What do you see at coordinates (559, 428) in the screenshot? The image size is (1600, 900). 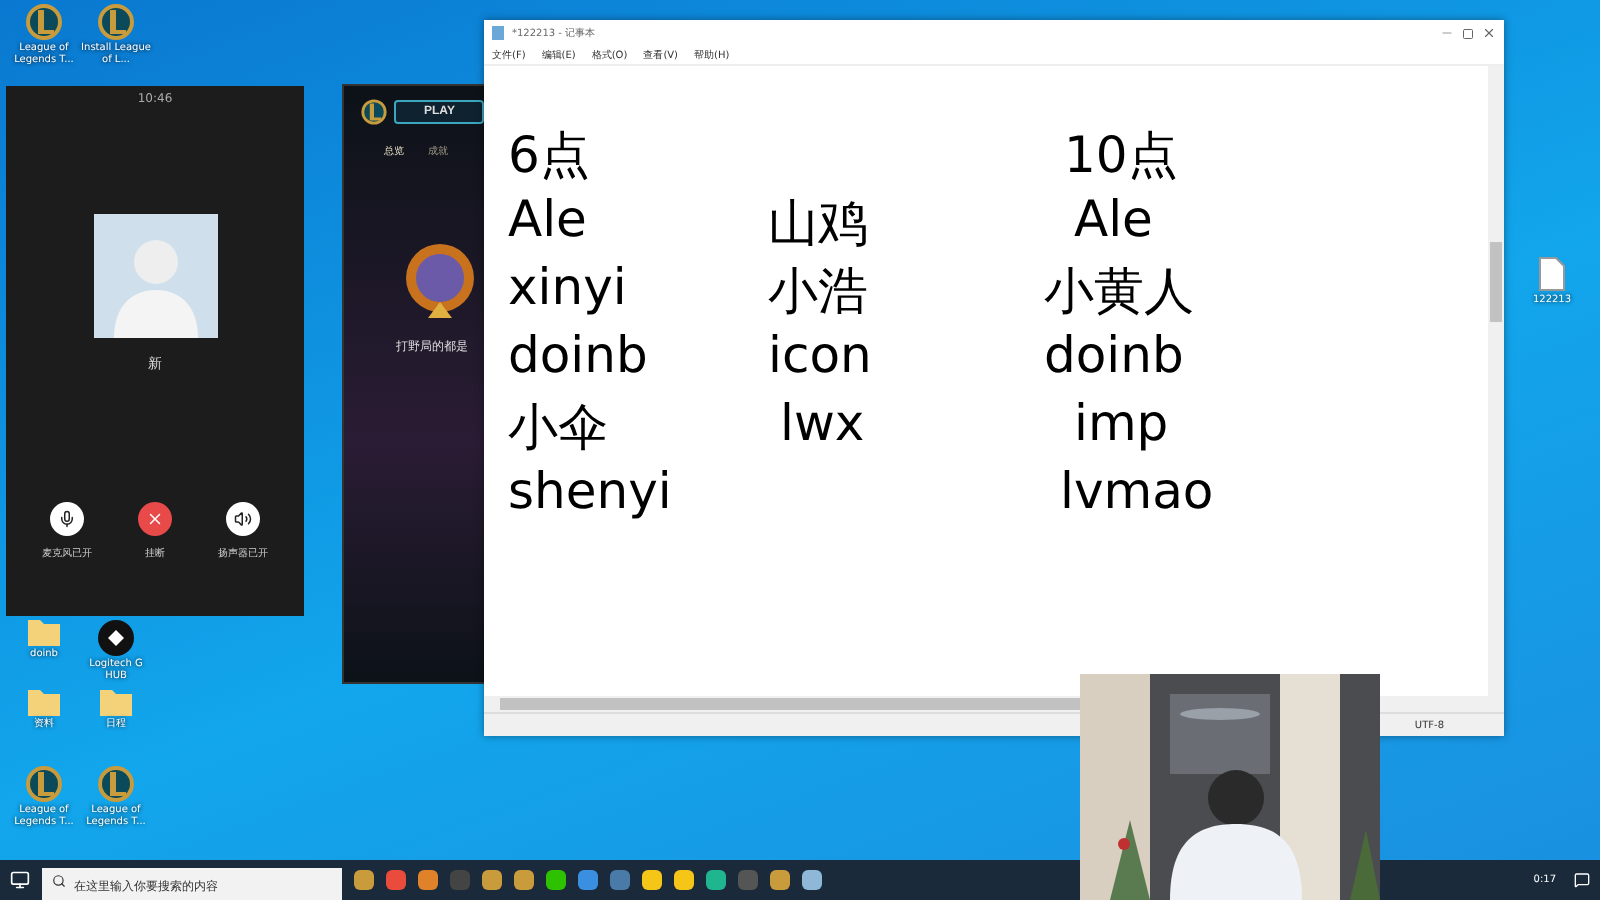 I see `note-text: 小伞` at bounding box center [559, 428].